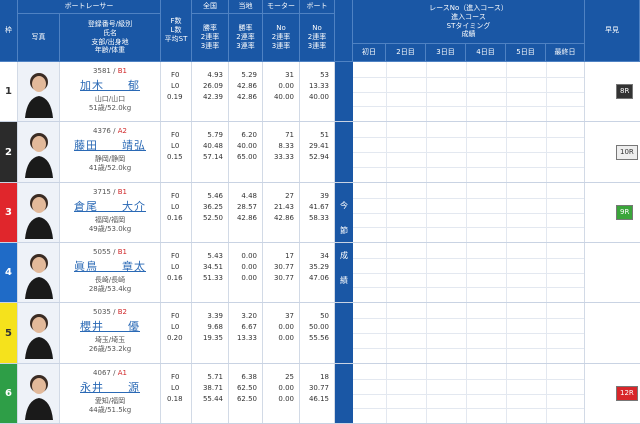 This screenshot has height=424, width=640. Describe the element at coordinates (9, 272) in the screenshot. I see `waku-number: 4` at that location.